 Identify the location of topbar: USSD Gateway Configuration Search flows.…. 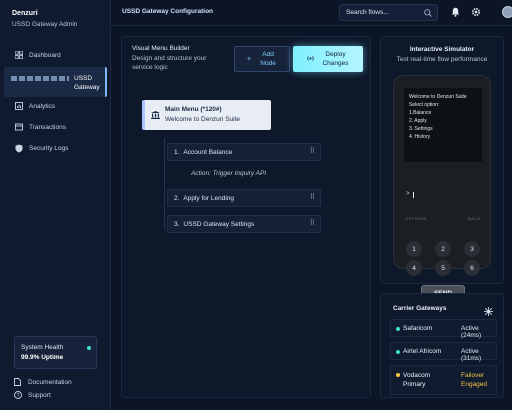
(311, 13).